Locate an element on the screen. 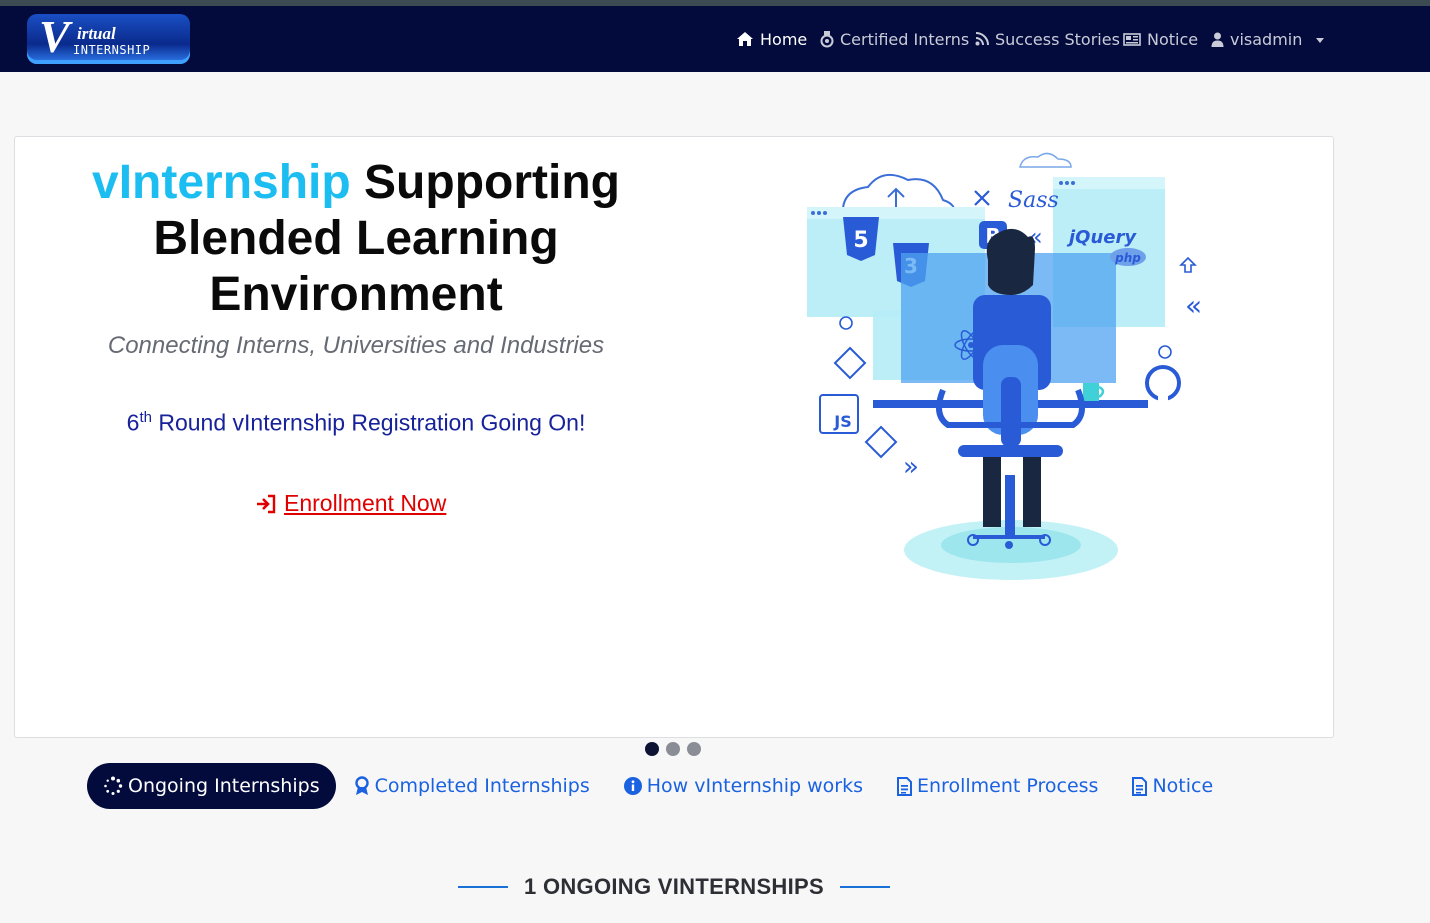  carousel-indicators is located at coordinates (673, 749).